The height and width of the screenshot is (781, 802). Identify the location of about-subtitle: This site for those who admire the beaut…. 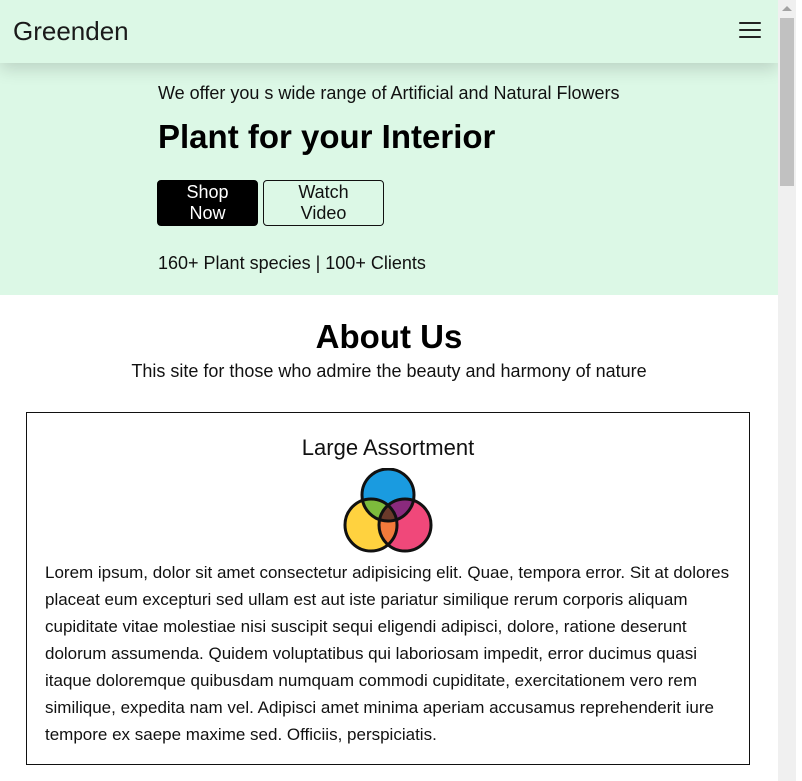
(389, 371).